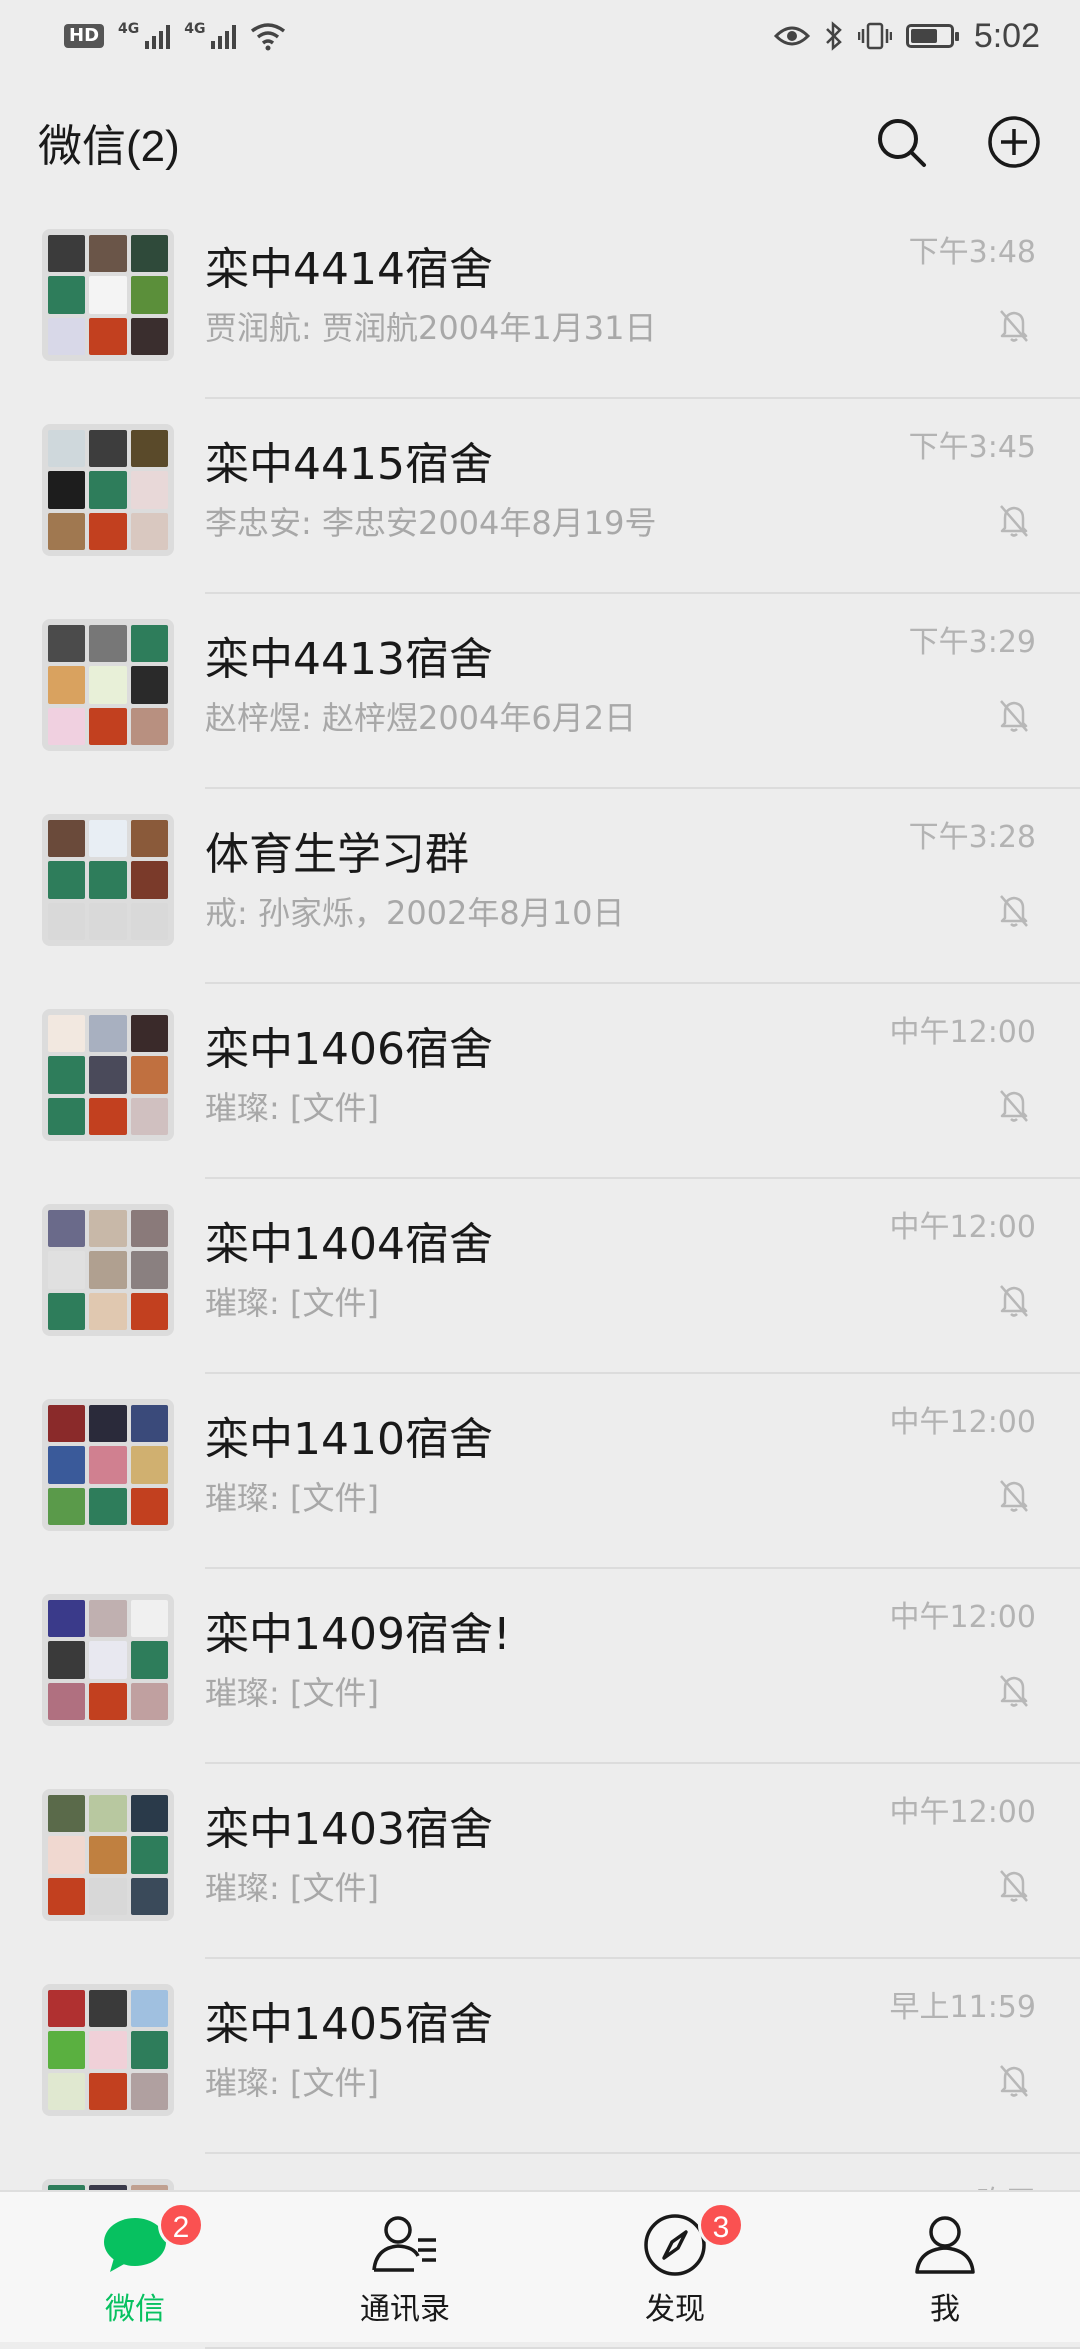 The width and height of the screenshot is (1080, 2349). I want to click on chat-time: 早上11:59, so click(962, 2007).